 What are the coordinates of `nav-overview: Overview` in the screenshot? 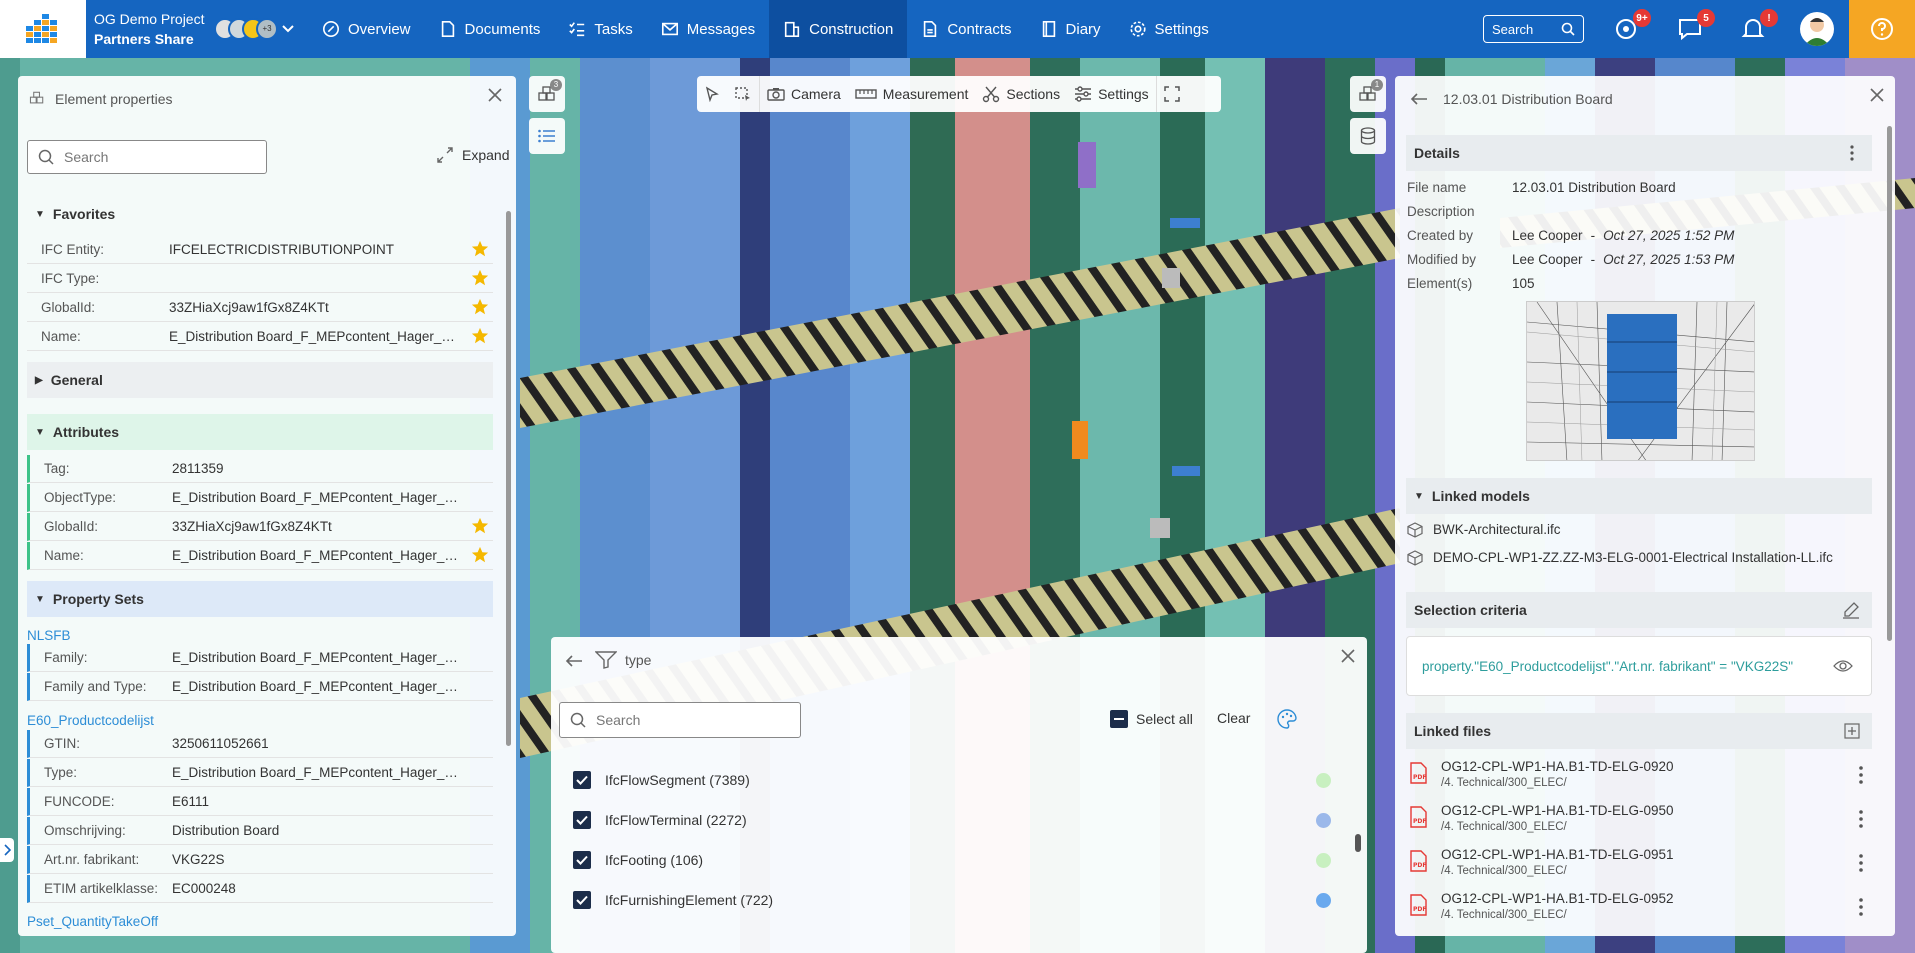 It's located at (366, 29).